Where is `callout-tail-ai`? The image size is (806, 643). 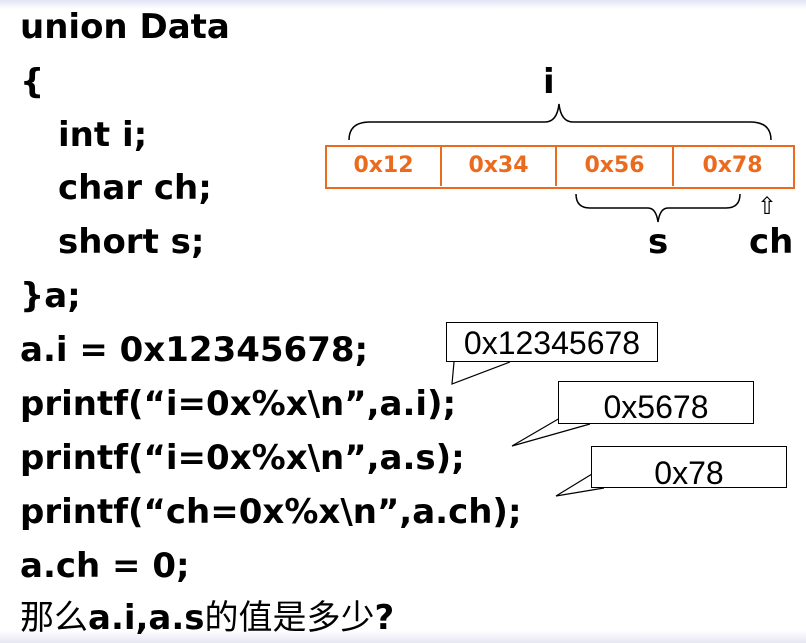
callout-tail-ai is located at coordinates (481, 373).